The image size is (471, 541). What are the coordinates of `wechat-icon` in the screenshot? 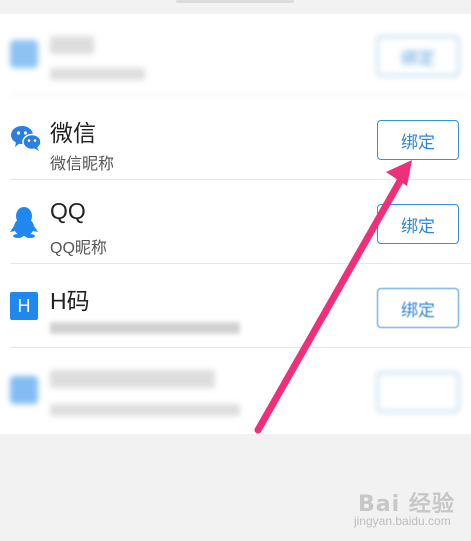 It's located at (26, 138).